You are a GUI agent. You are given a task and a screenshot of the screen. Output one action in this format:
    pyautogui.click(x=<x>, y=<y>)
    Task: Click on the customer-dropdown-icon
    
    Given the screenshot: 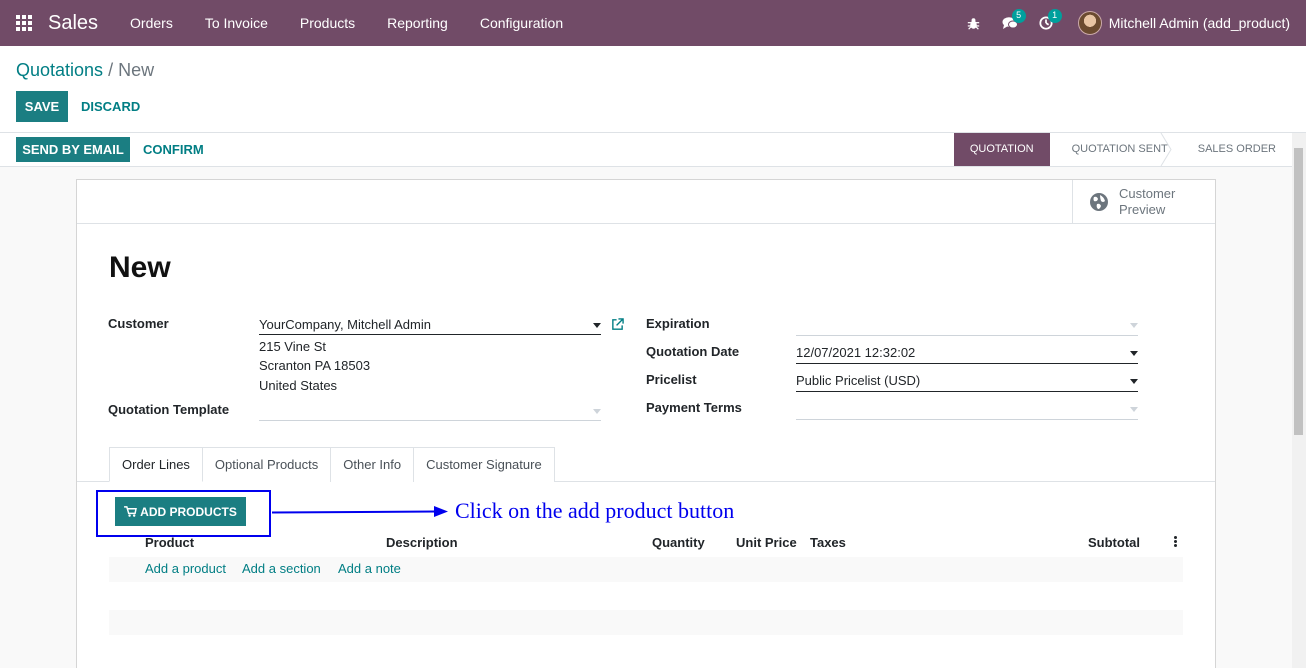 What is the action you would take?
    pyautogui.click(x=597, y=325)
    